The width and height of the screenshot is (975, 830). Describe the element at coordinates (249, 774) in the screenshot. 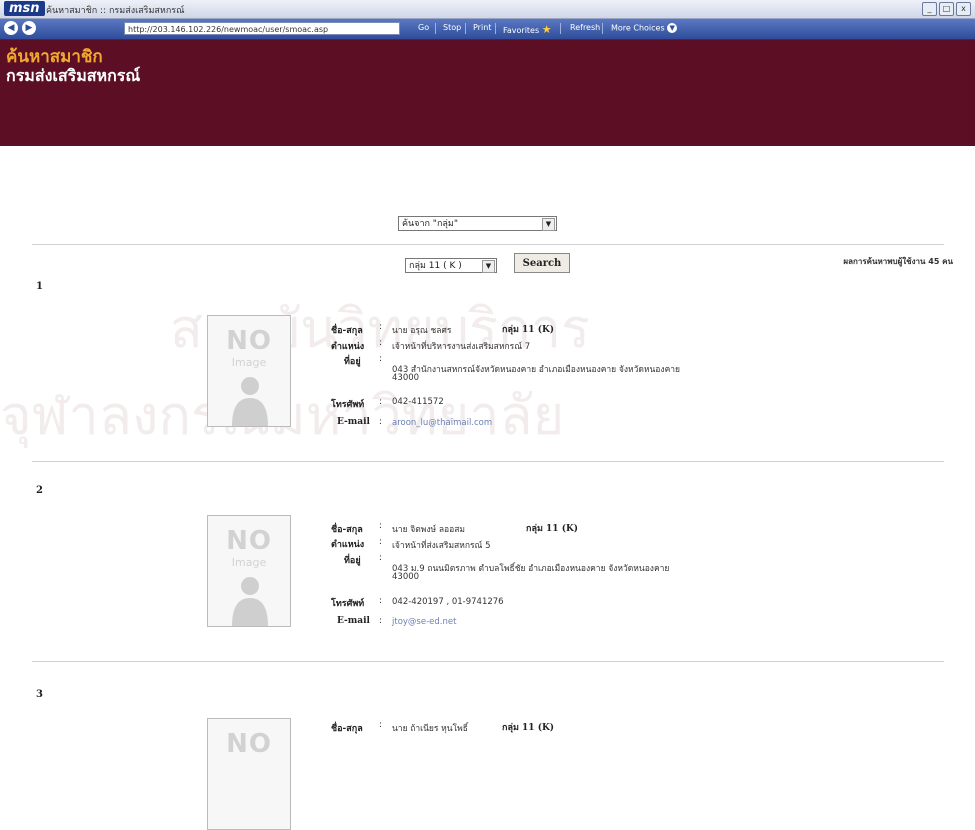

I see `member-photo: NO` at that location.